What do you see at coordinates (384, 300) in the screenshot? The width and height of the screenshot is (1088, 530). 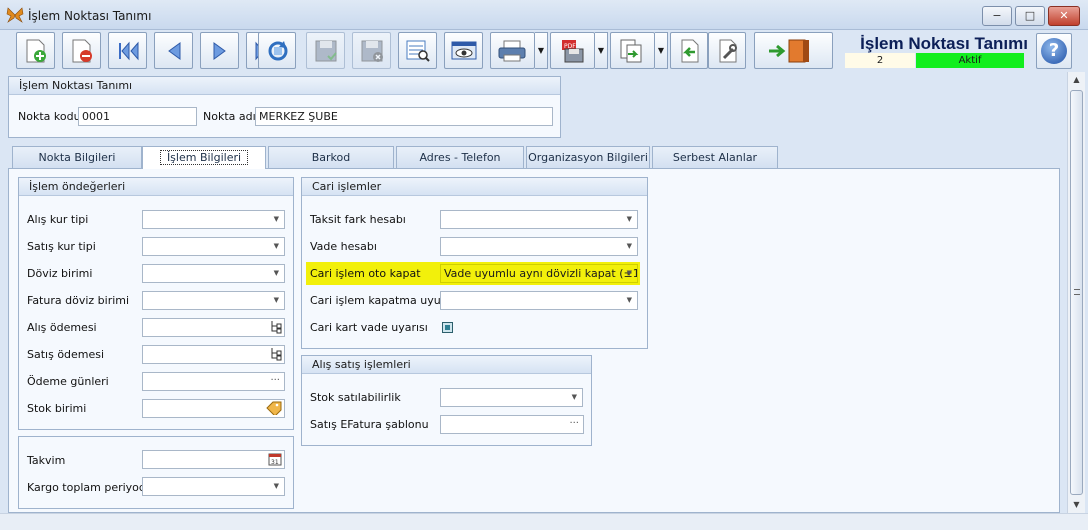 I see `field-label: Cari işlem kapatma uyumu` at bounding box center [384, 300].